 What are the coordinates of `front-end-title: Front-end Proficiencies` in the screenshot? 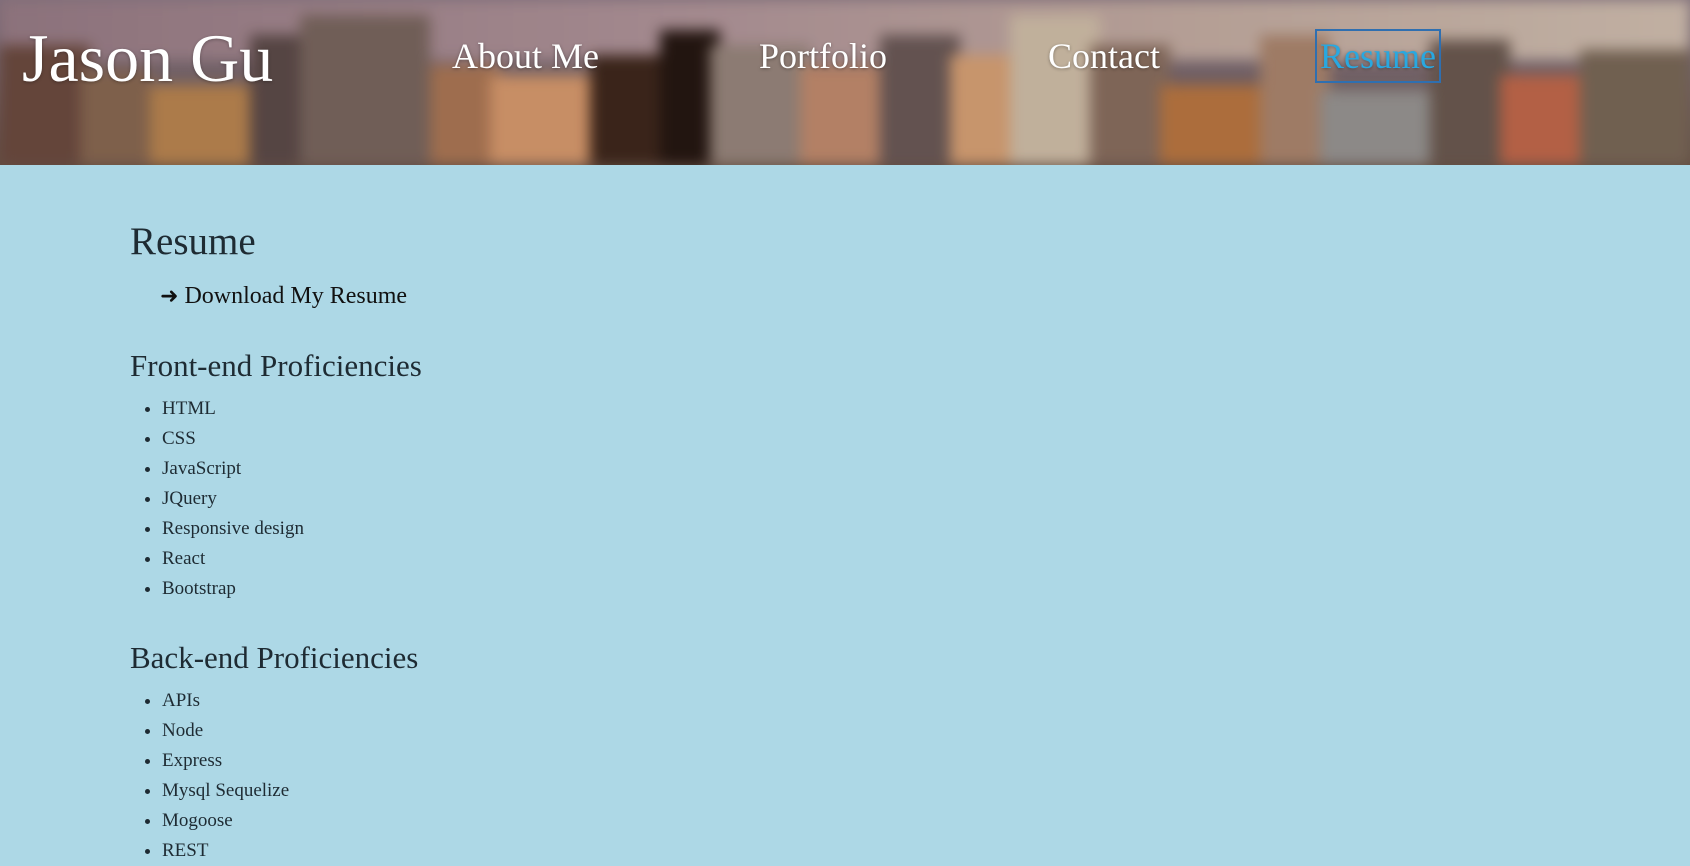 It's located at (276, 365).